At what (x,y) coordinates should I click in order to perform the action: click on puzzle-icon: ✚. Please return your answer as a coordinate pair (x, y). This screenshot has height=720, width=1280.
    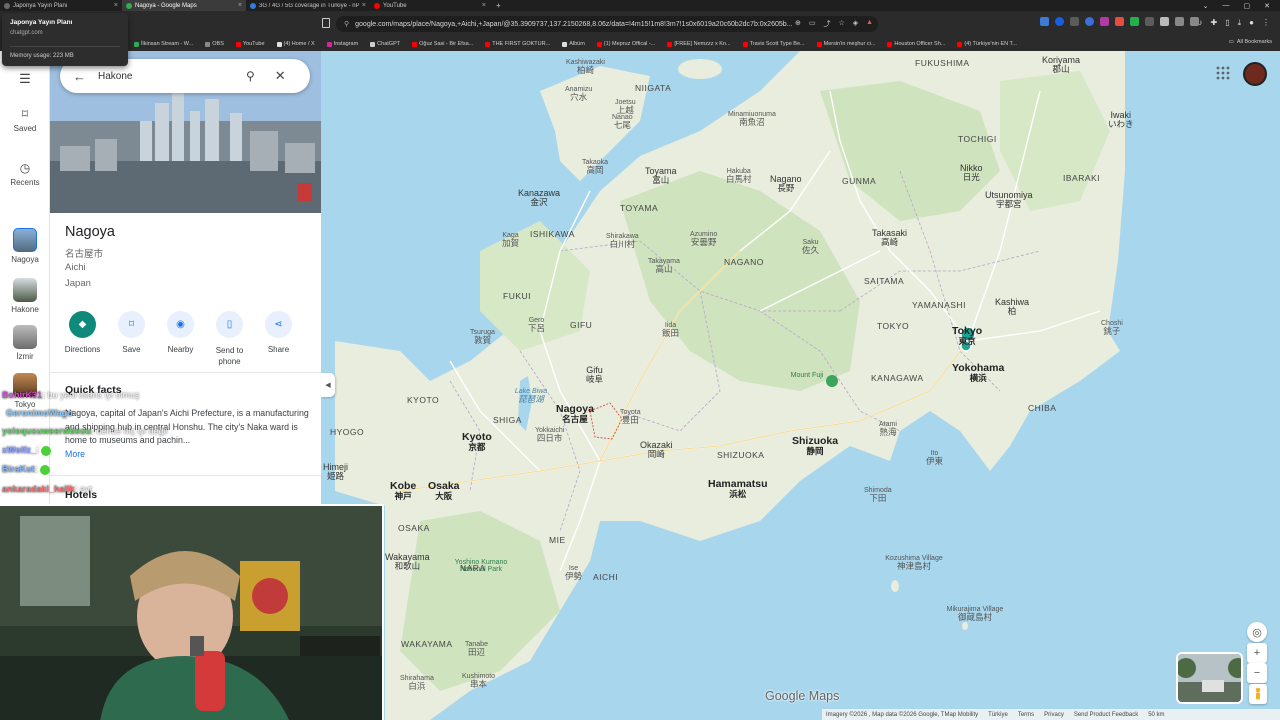
    Looking at the image, I should click on (1214, 23).